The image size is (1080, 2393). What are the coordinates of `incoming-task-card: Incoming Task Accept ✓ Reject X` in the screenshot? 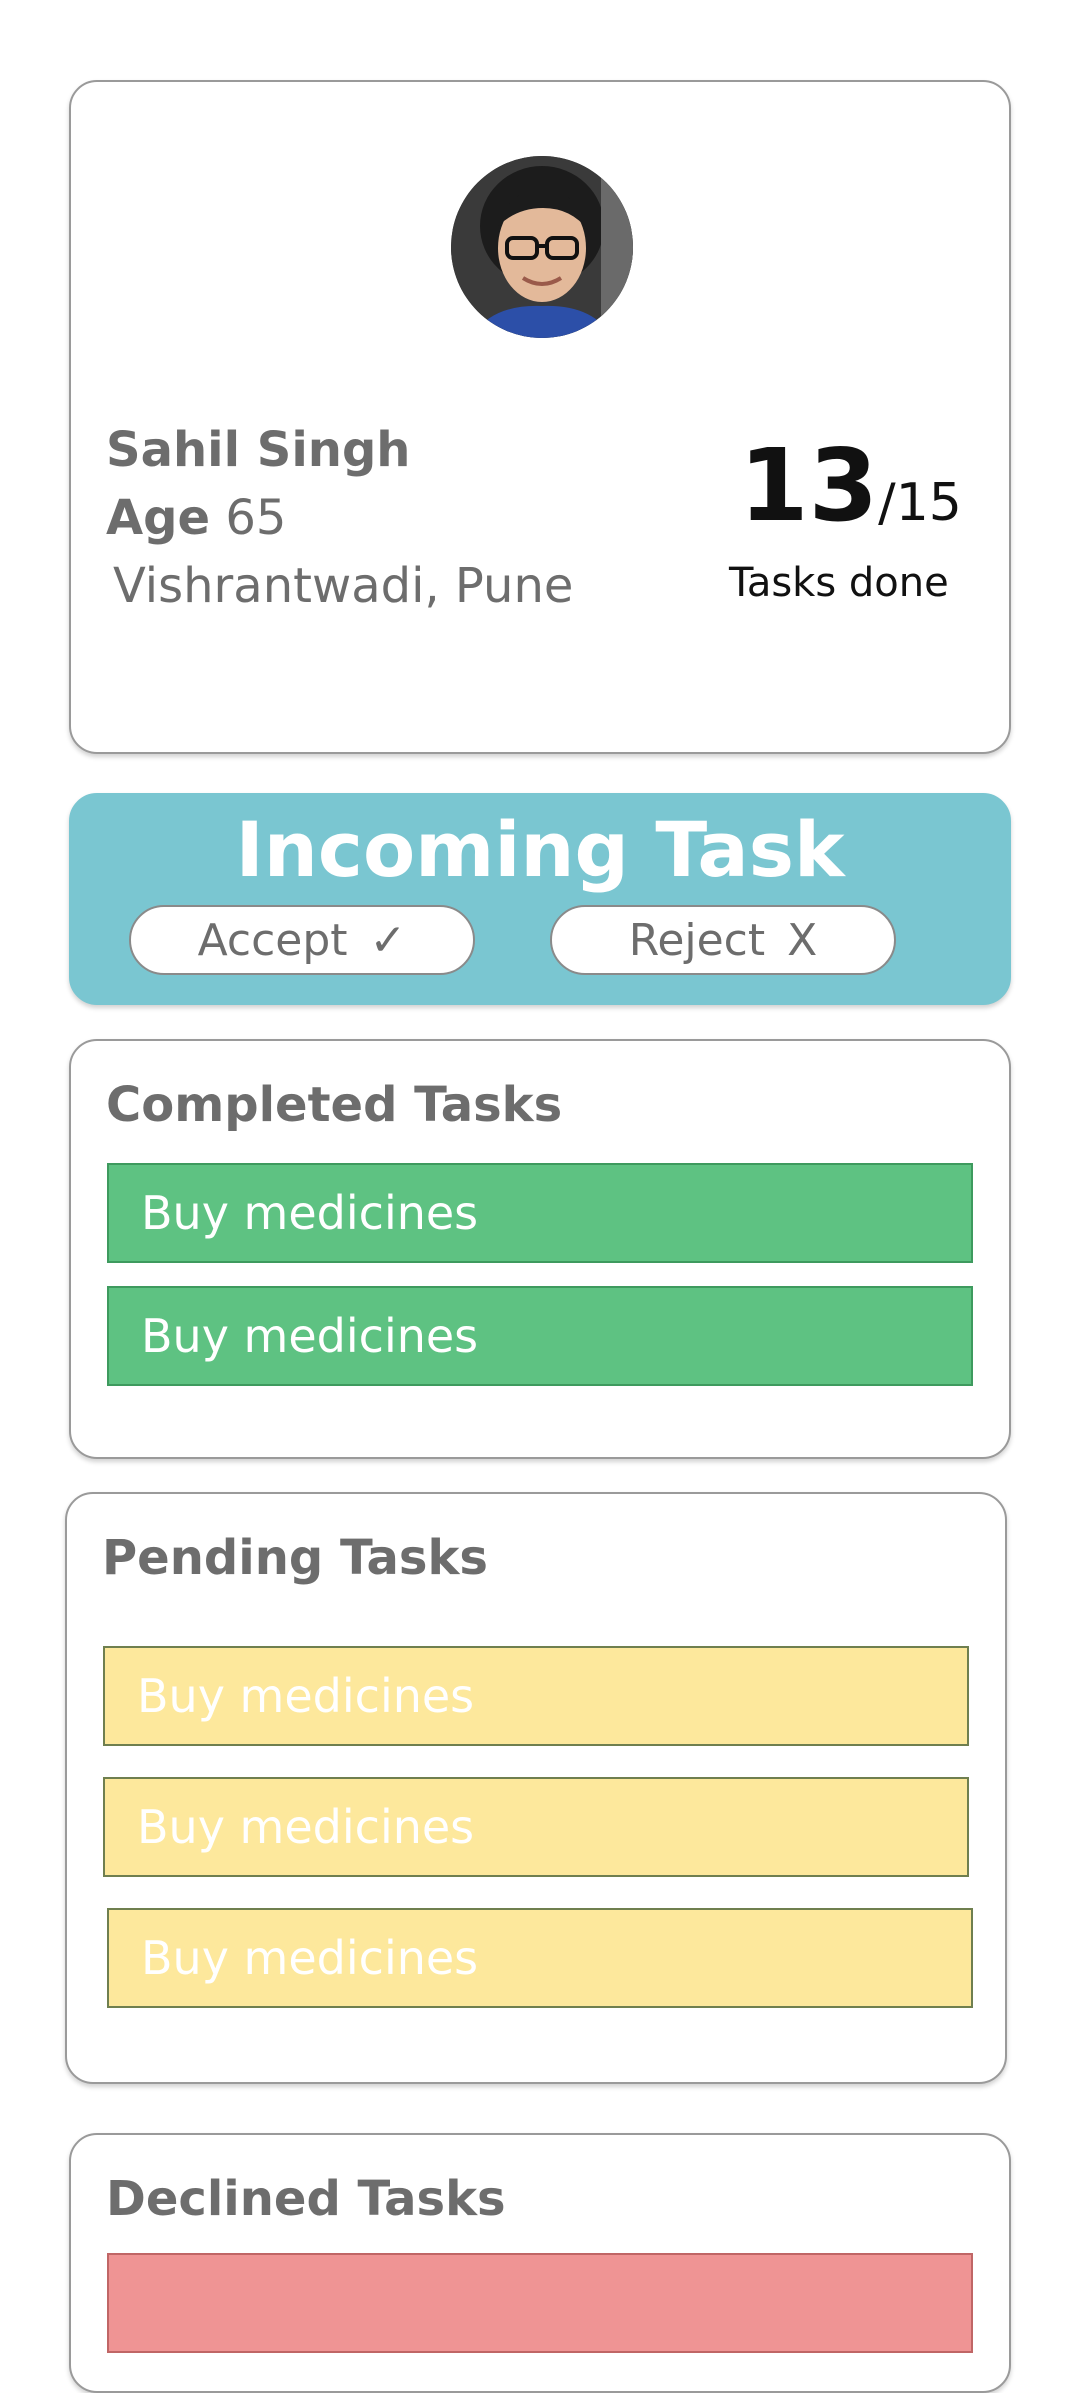 It's located at (540, 899).